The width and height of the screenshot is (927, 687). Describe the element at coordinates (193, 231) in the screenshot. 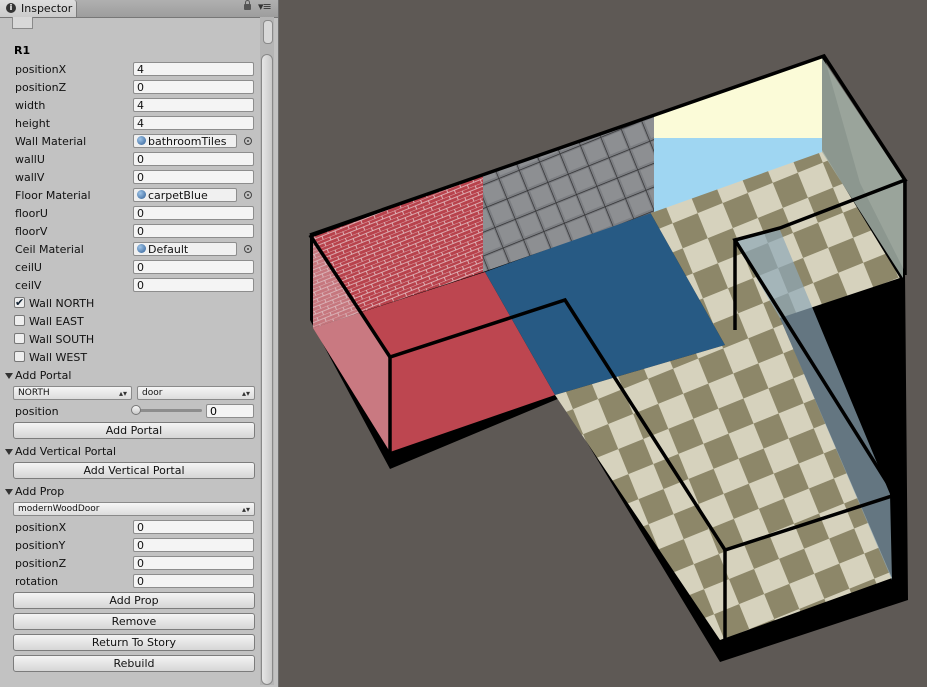

I see `floorv-field: 0` at that location.